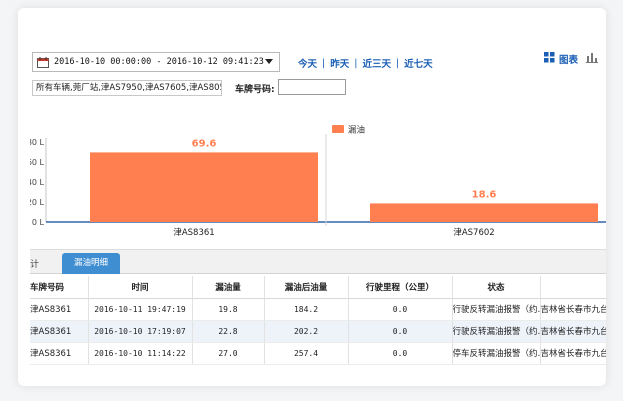 The image size is (623, 401). Describe the element at coordinates (306, 353) in the screenshot. I see `cell-oil-after: 257.4` at that location.